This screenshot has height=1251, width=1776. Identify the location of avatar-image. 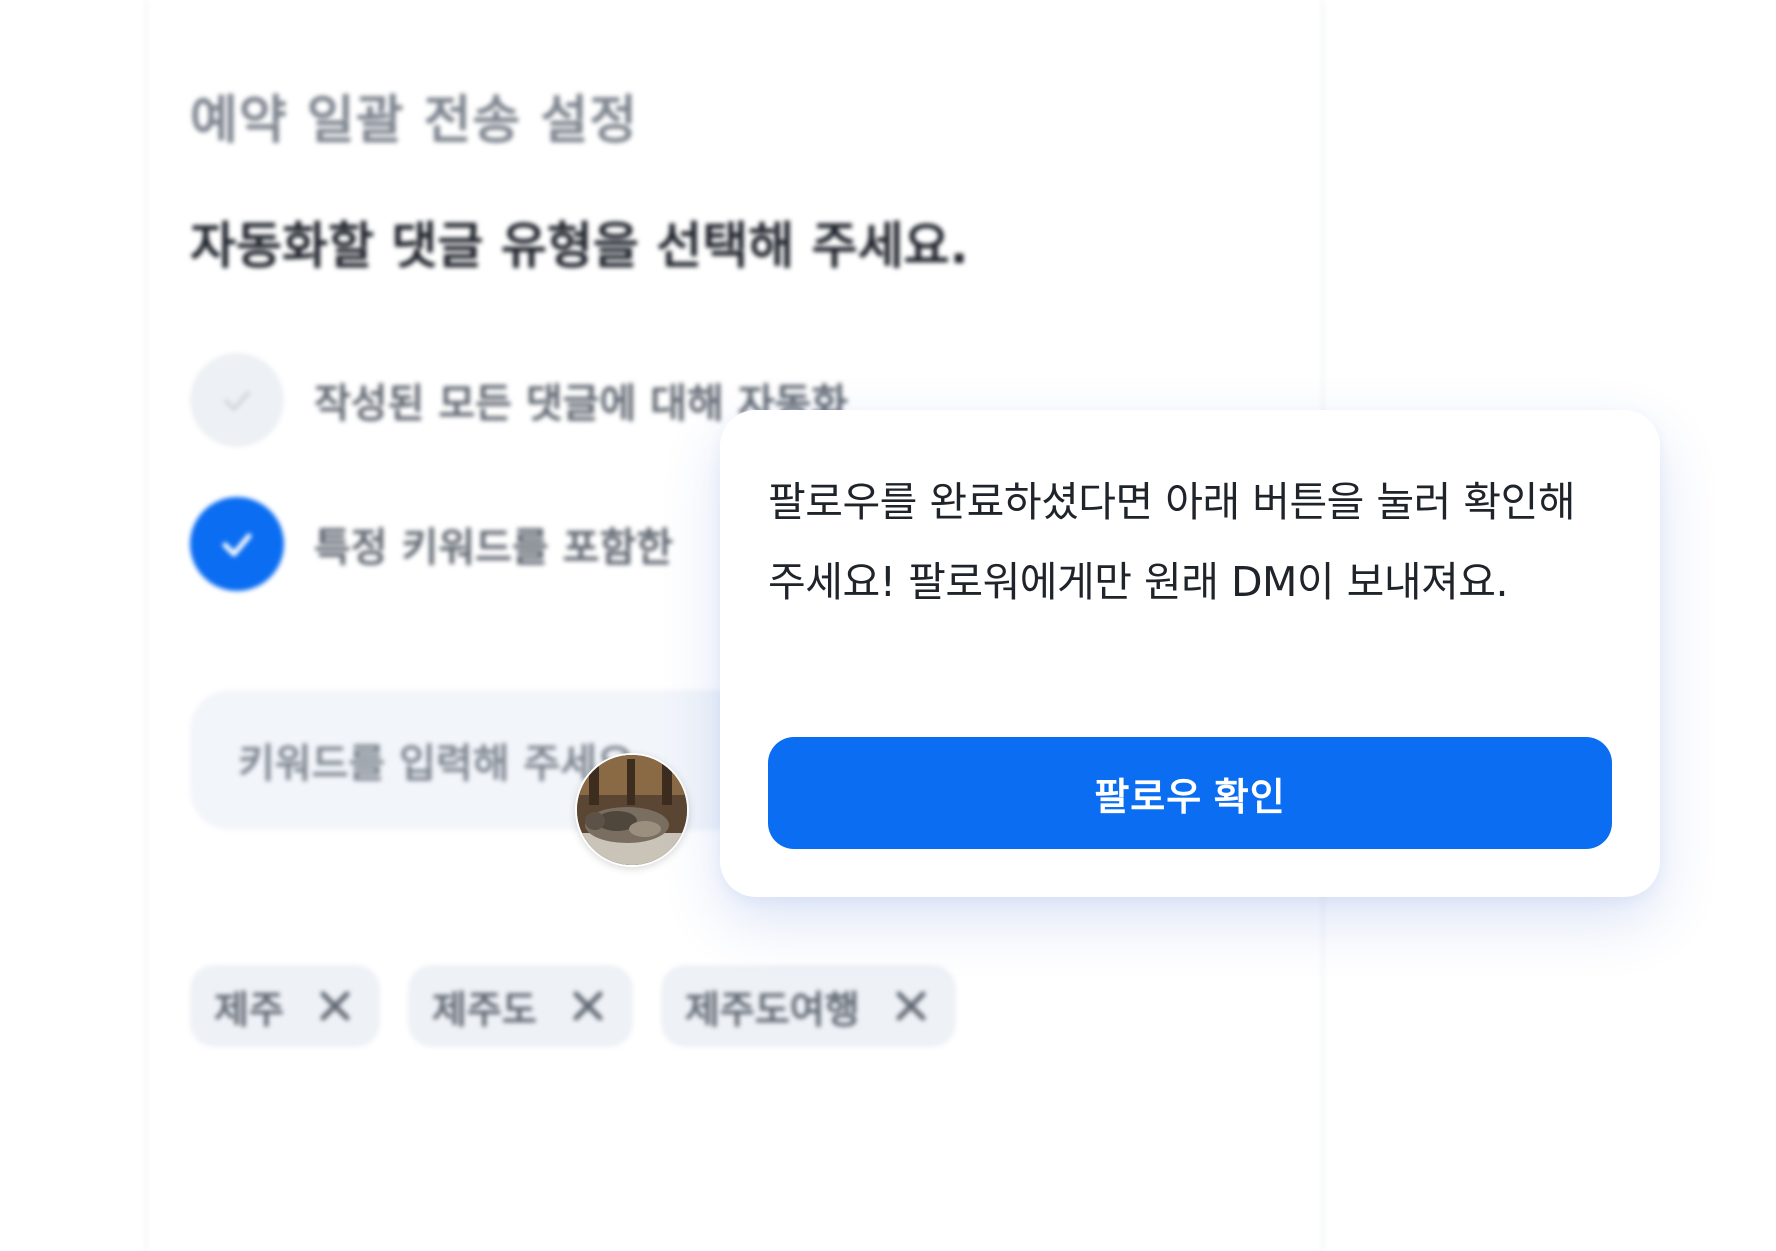
(632, 810).